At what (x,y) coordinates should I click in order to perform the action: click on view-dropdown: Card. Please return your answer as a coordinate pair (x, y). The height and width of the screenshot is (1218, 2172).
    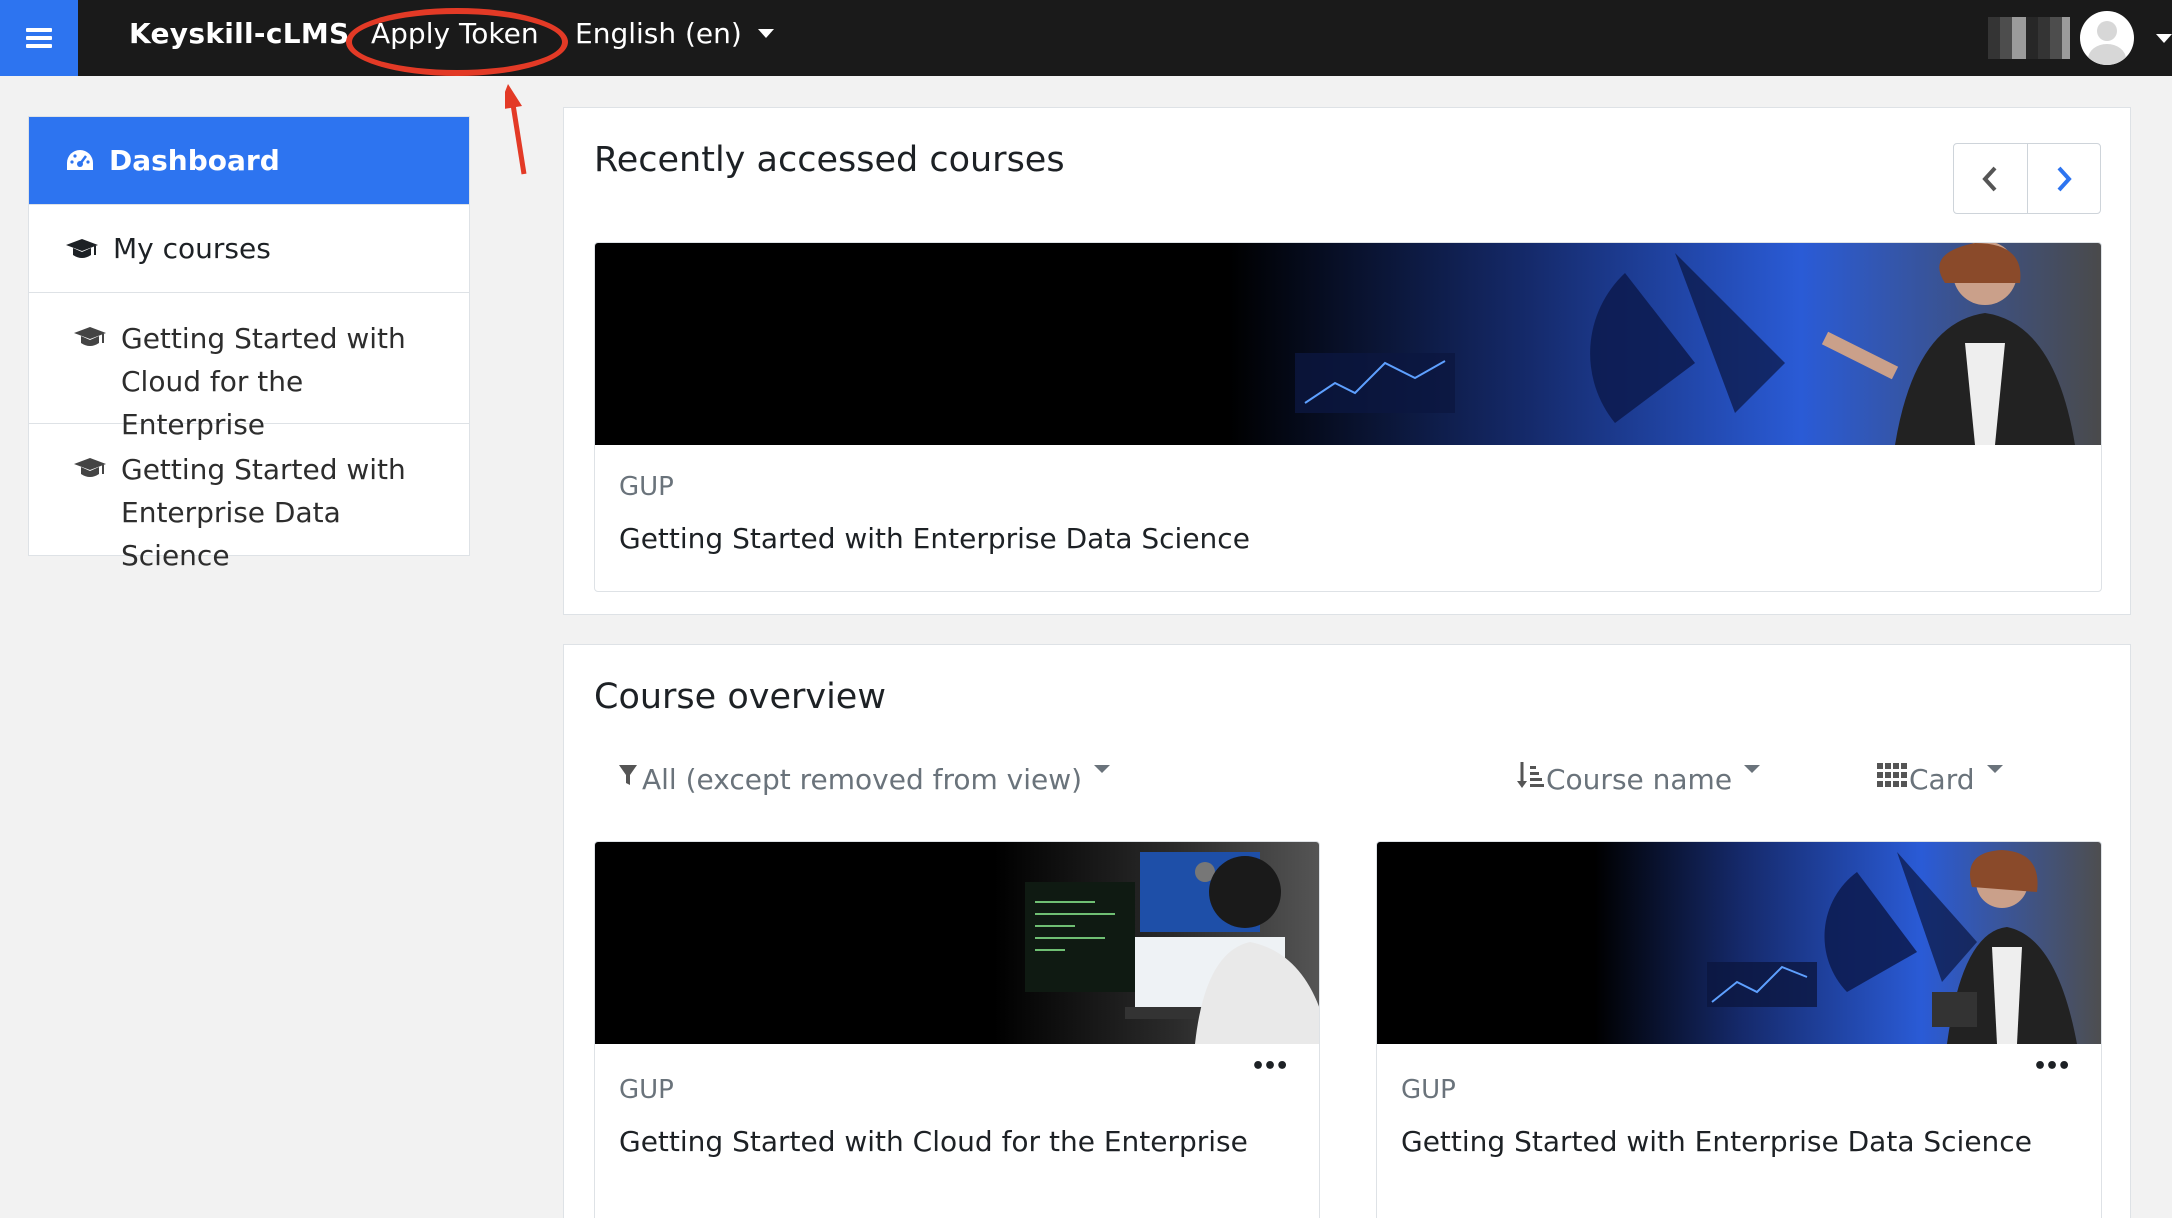
    Looking at the image, I should click on (1940, 779).